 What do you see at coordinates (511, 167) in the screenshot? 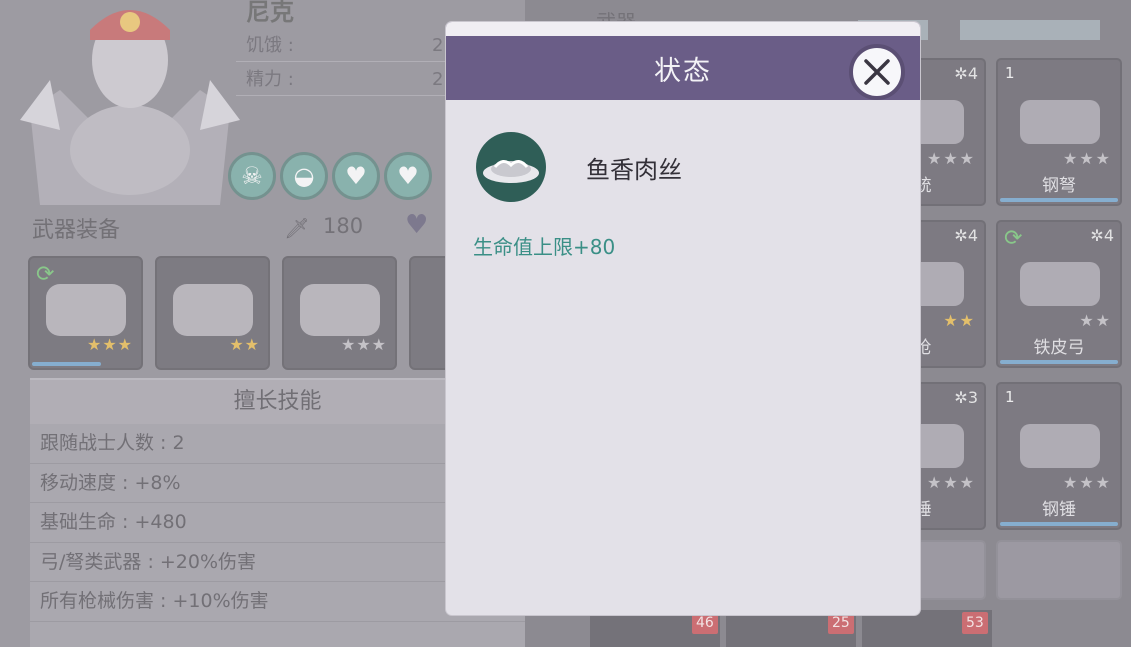
I see `dish-icon` at bounding box center [511, 167].